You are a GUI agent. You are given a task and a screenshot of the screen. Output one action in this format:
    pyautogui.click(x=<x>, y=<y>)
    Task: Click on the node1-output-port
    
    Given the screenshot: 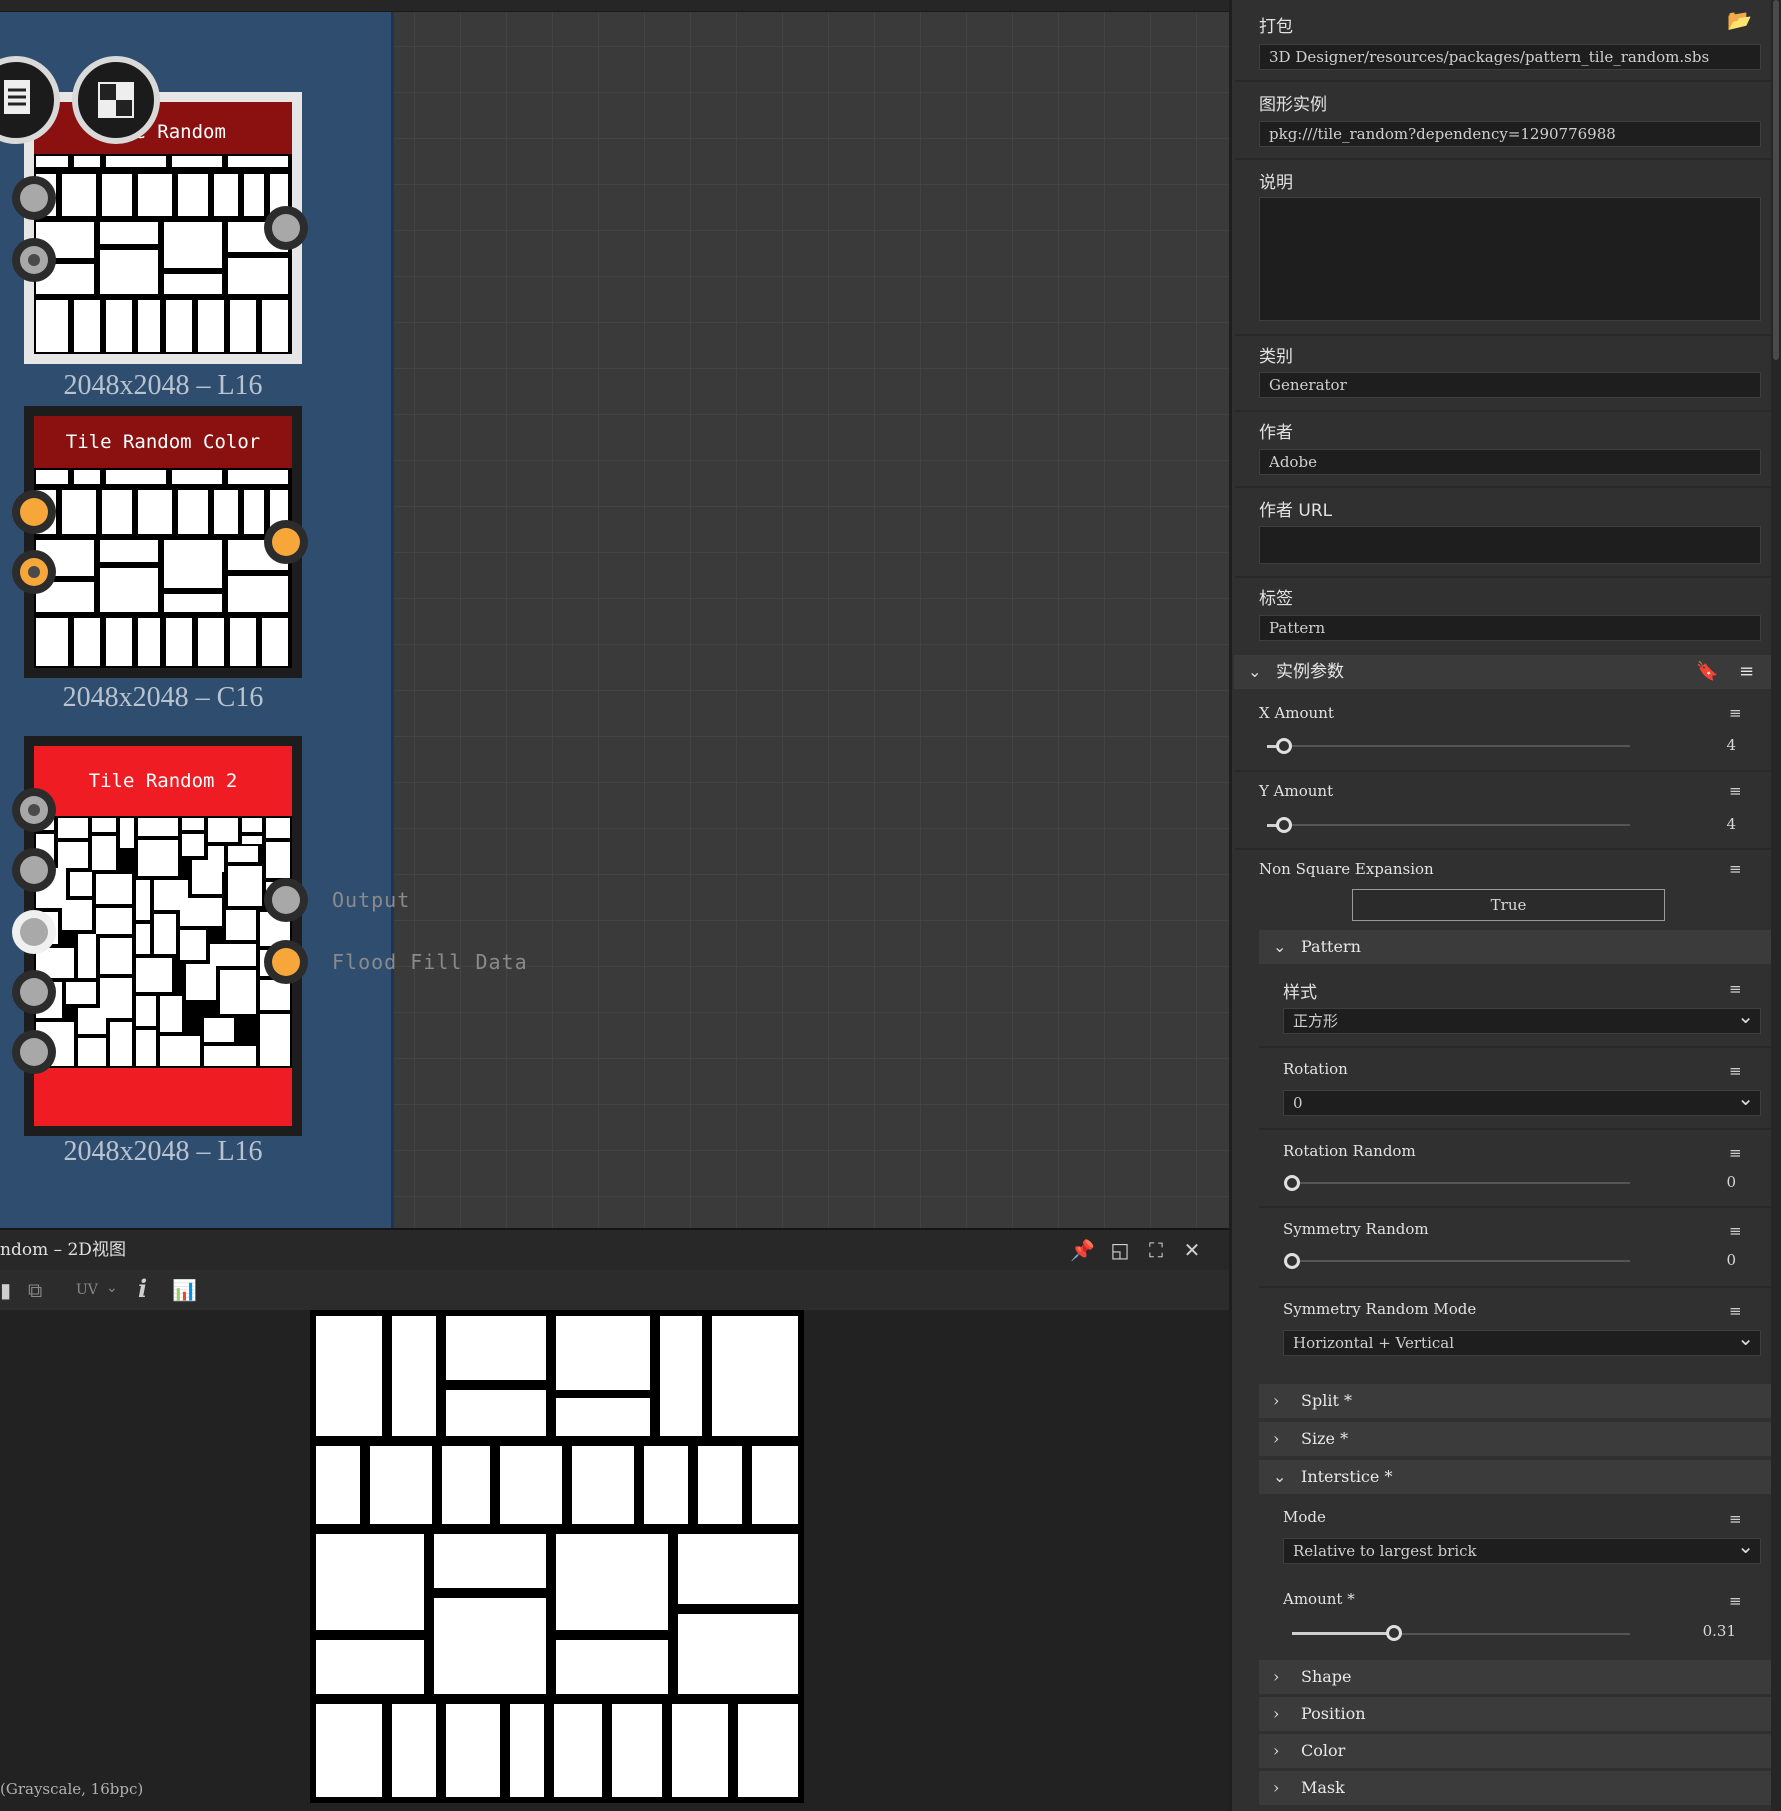 What is the action you would take?
    pyautogui.click(x=286, y=228)
    